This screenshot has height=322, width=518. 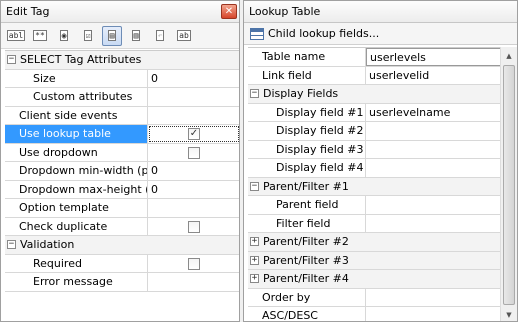 I want to click on password-tool-icon: **, so click(x=40, y=36).